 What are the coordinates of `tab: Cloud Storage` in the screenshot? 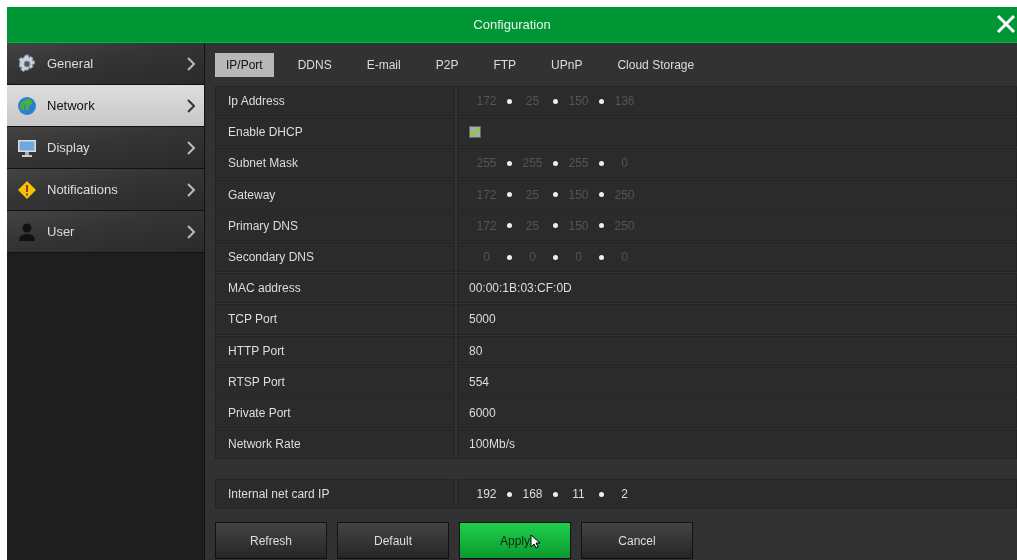 It's located at (656, 64).